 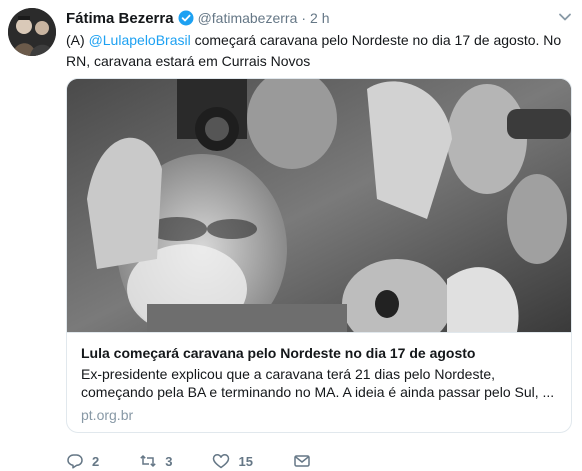 I want to click on tweet-time: 2 h, so click(x=319, y=18).